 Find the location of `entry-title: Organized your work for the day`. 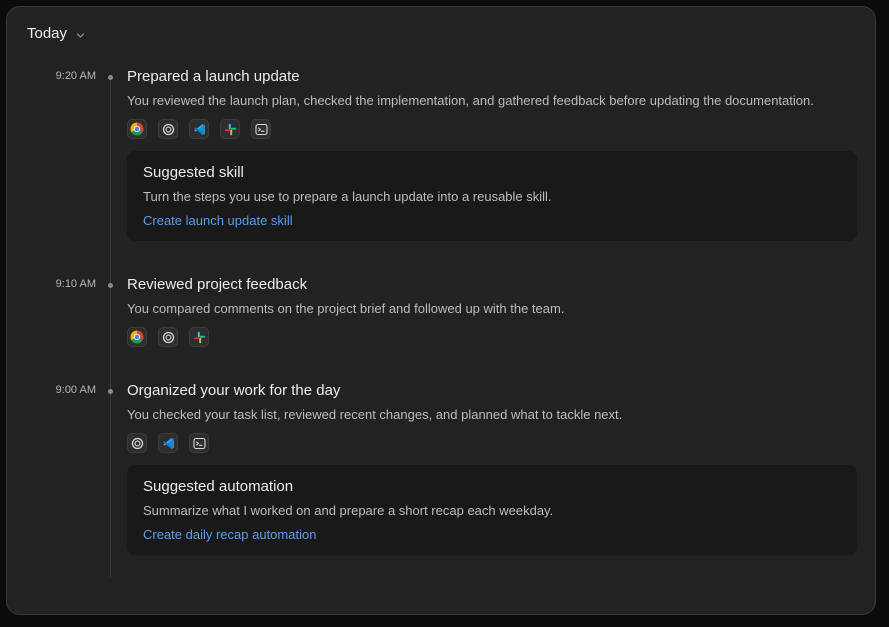

entry-title: Organized your work for the day is located at coordinates (234, 390).